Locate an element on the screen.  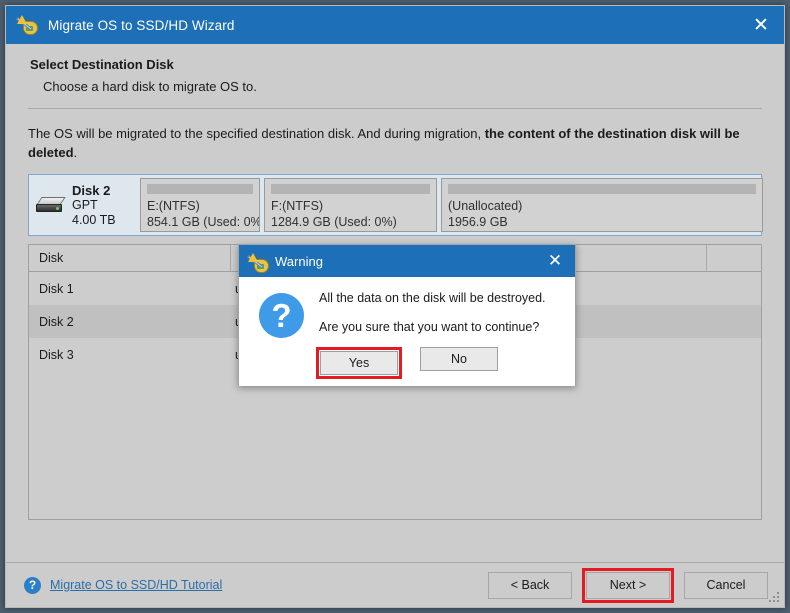
partition-block-0: E:(NTFS) 854.1 GB (Used: 0%) is located at coordinates (200, 205).